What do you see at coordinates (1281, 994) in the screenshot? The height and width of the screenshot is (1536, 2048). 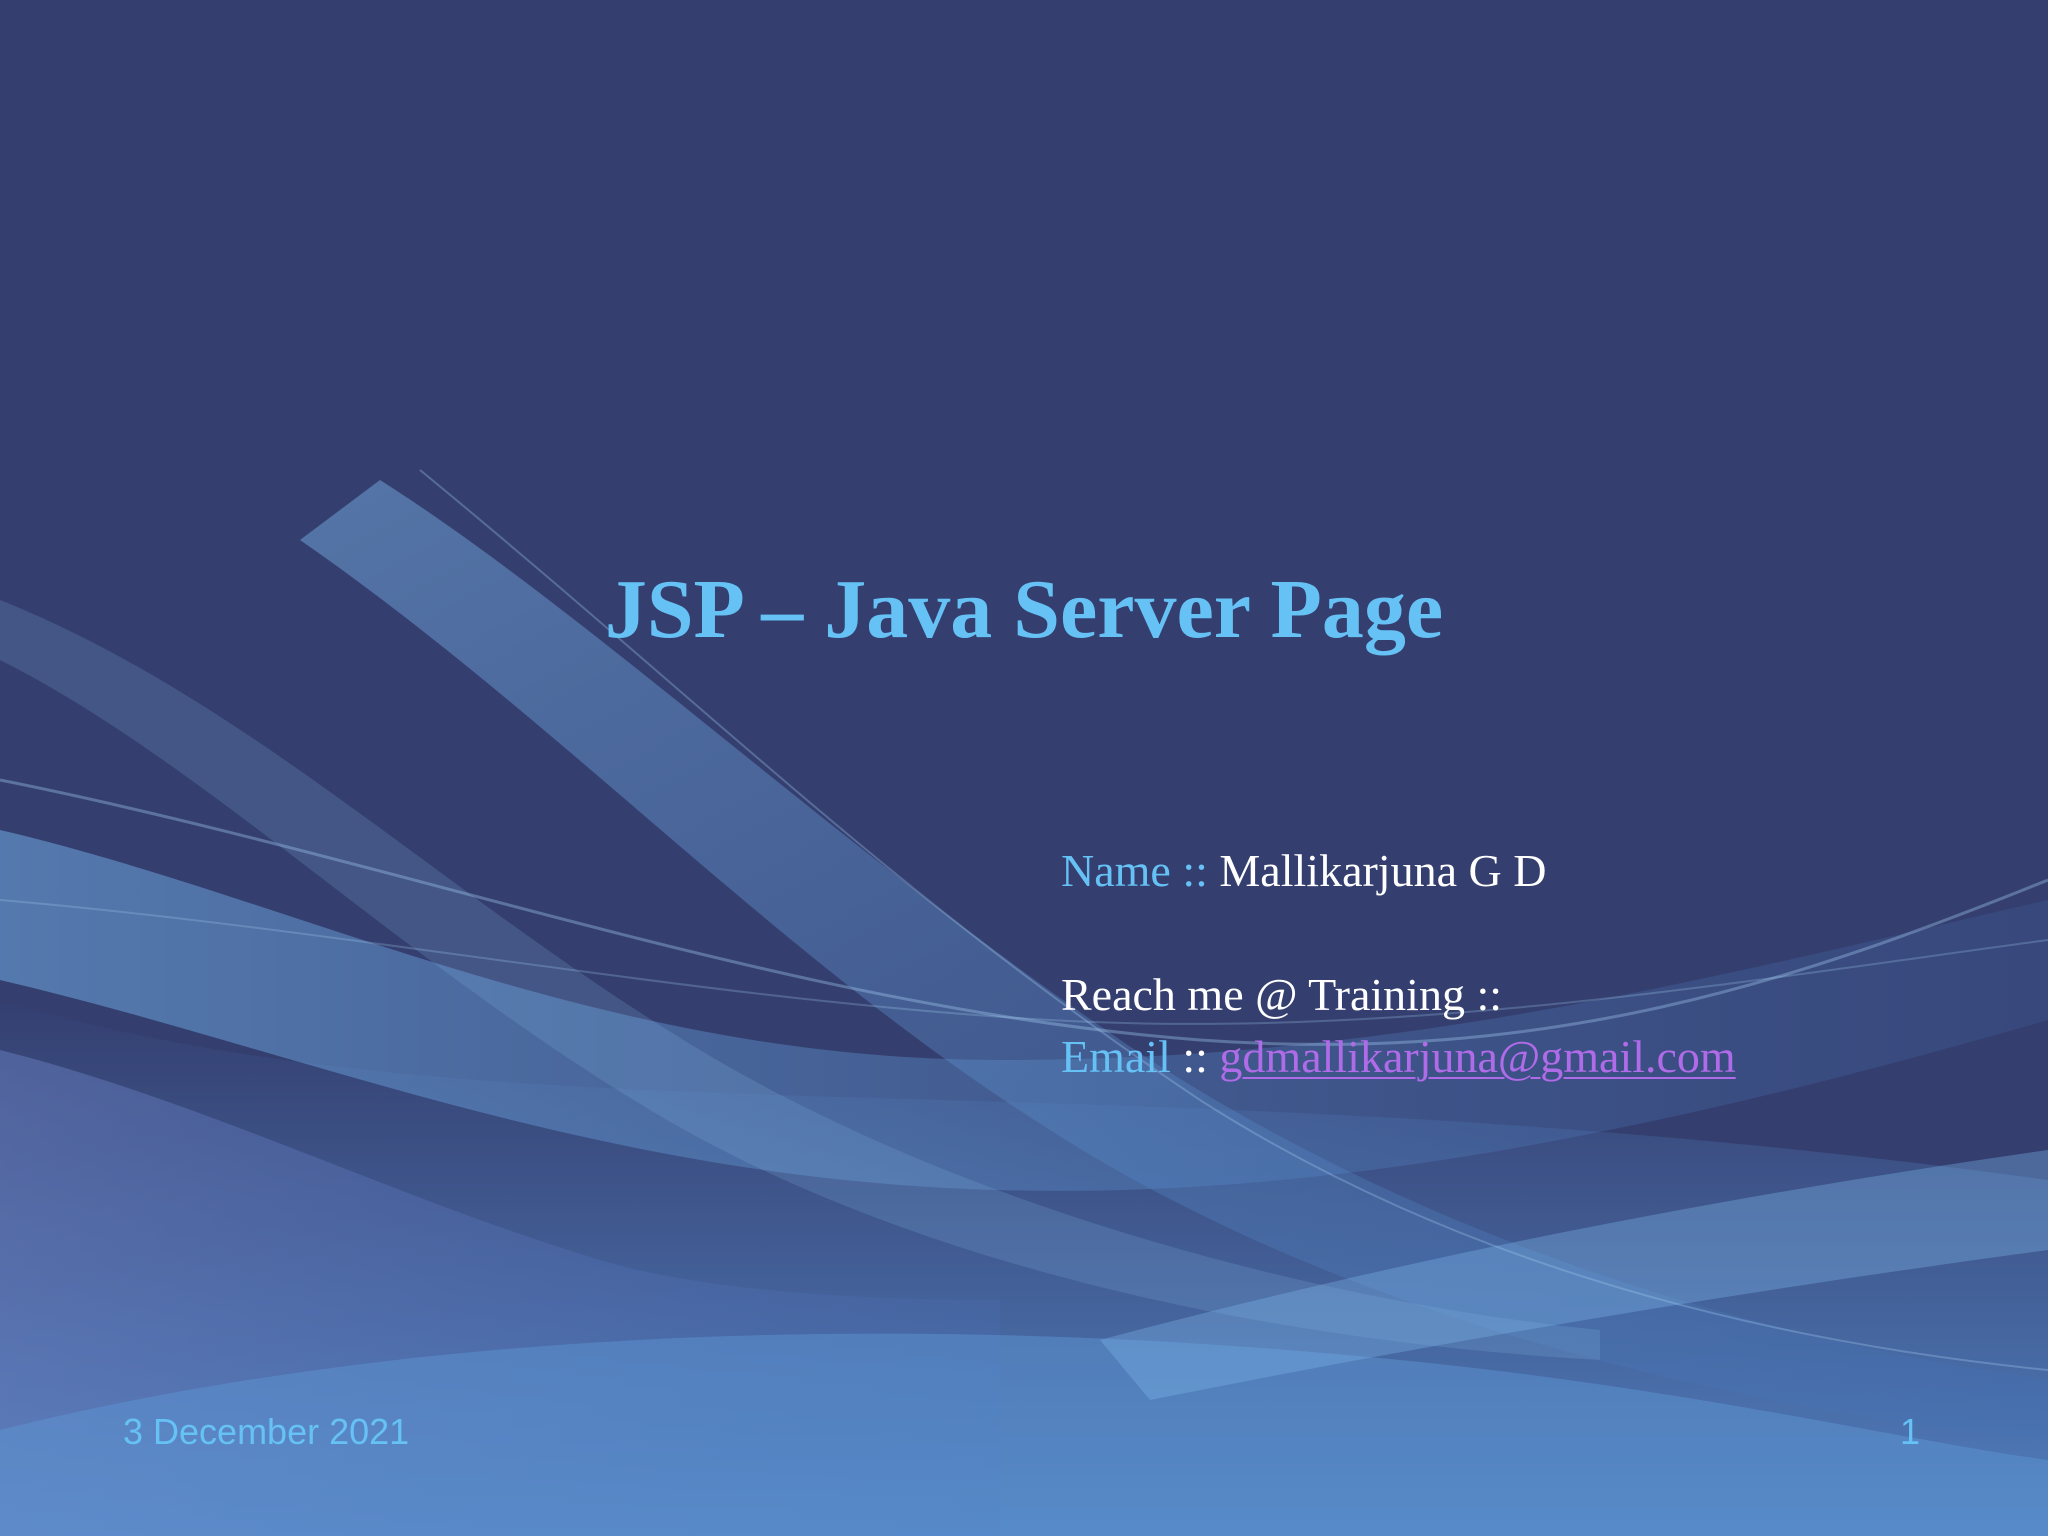 I see `reach-text: Reach me @ Training ::` at bounding box center [1281, 994].